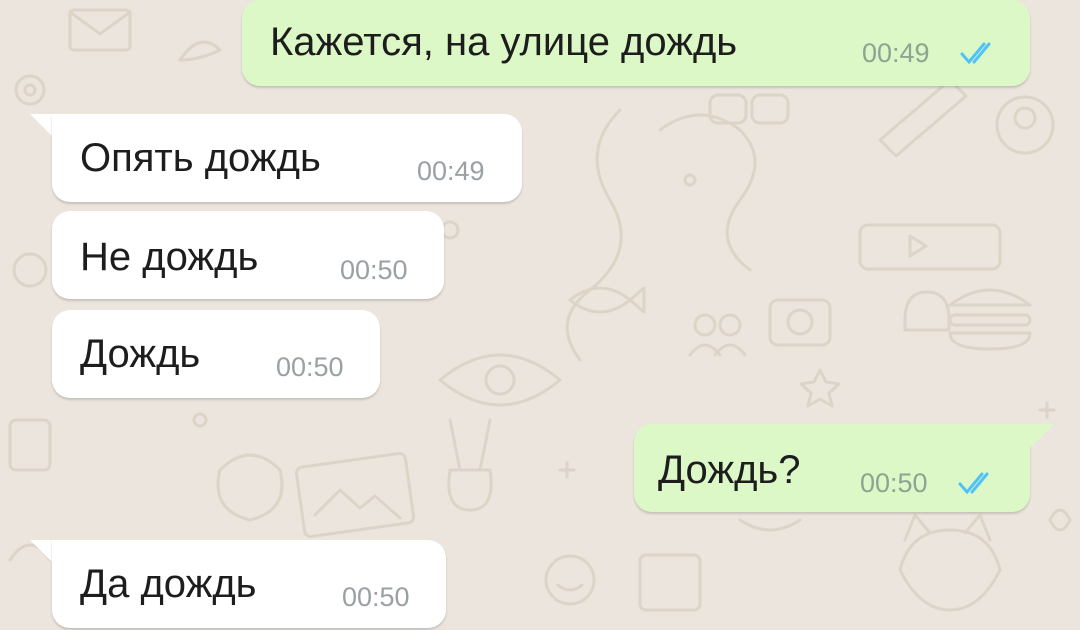  I want to click on message-bubble-outgoing: Кажется, на улице дождь 00:49, so click(636, 43).